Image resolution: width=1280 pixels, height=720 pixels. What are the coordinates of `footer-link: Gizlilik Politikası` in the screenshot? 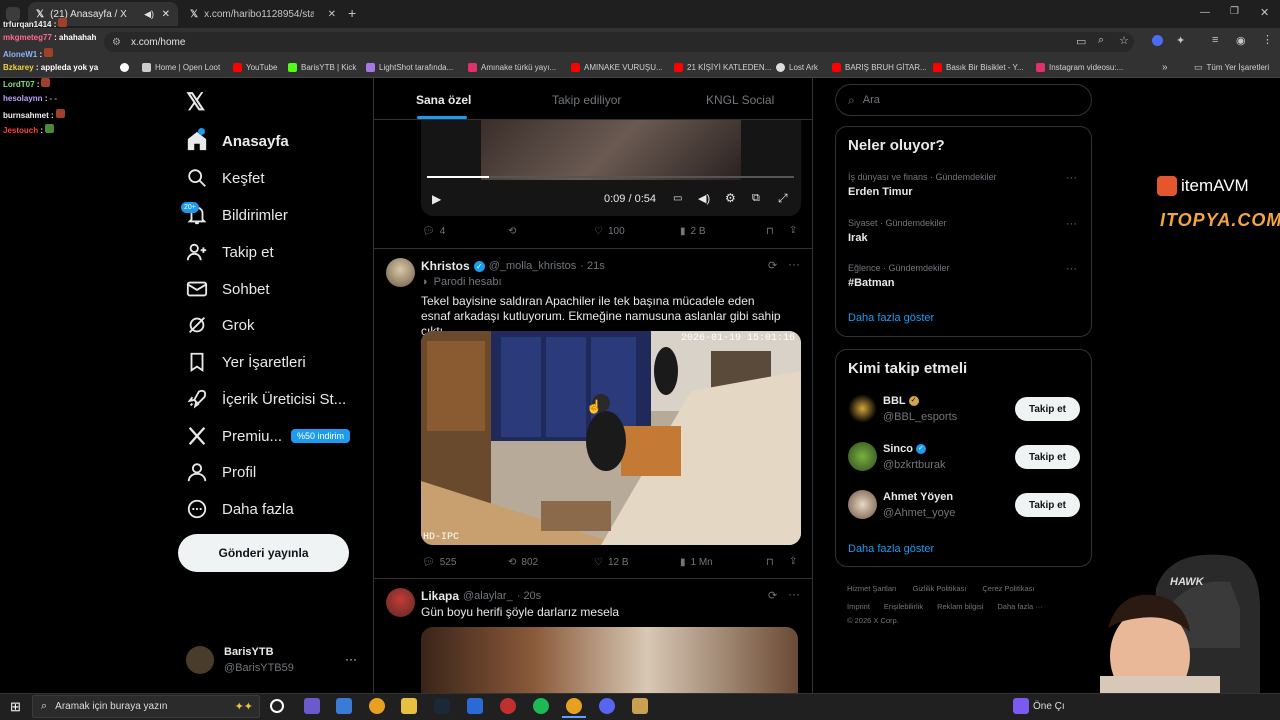 It's located at (940, 588).